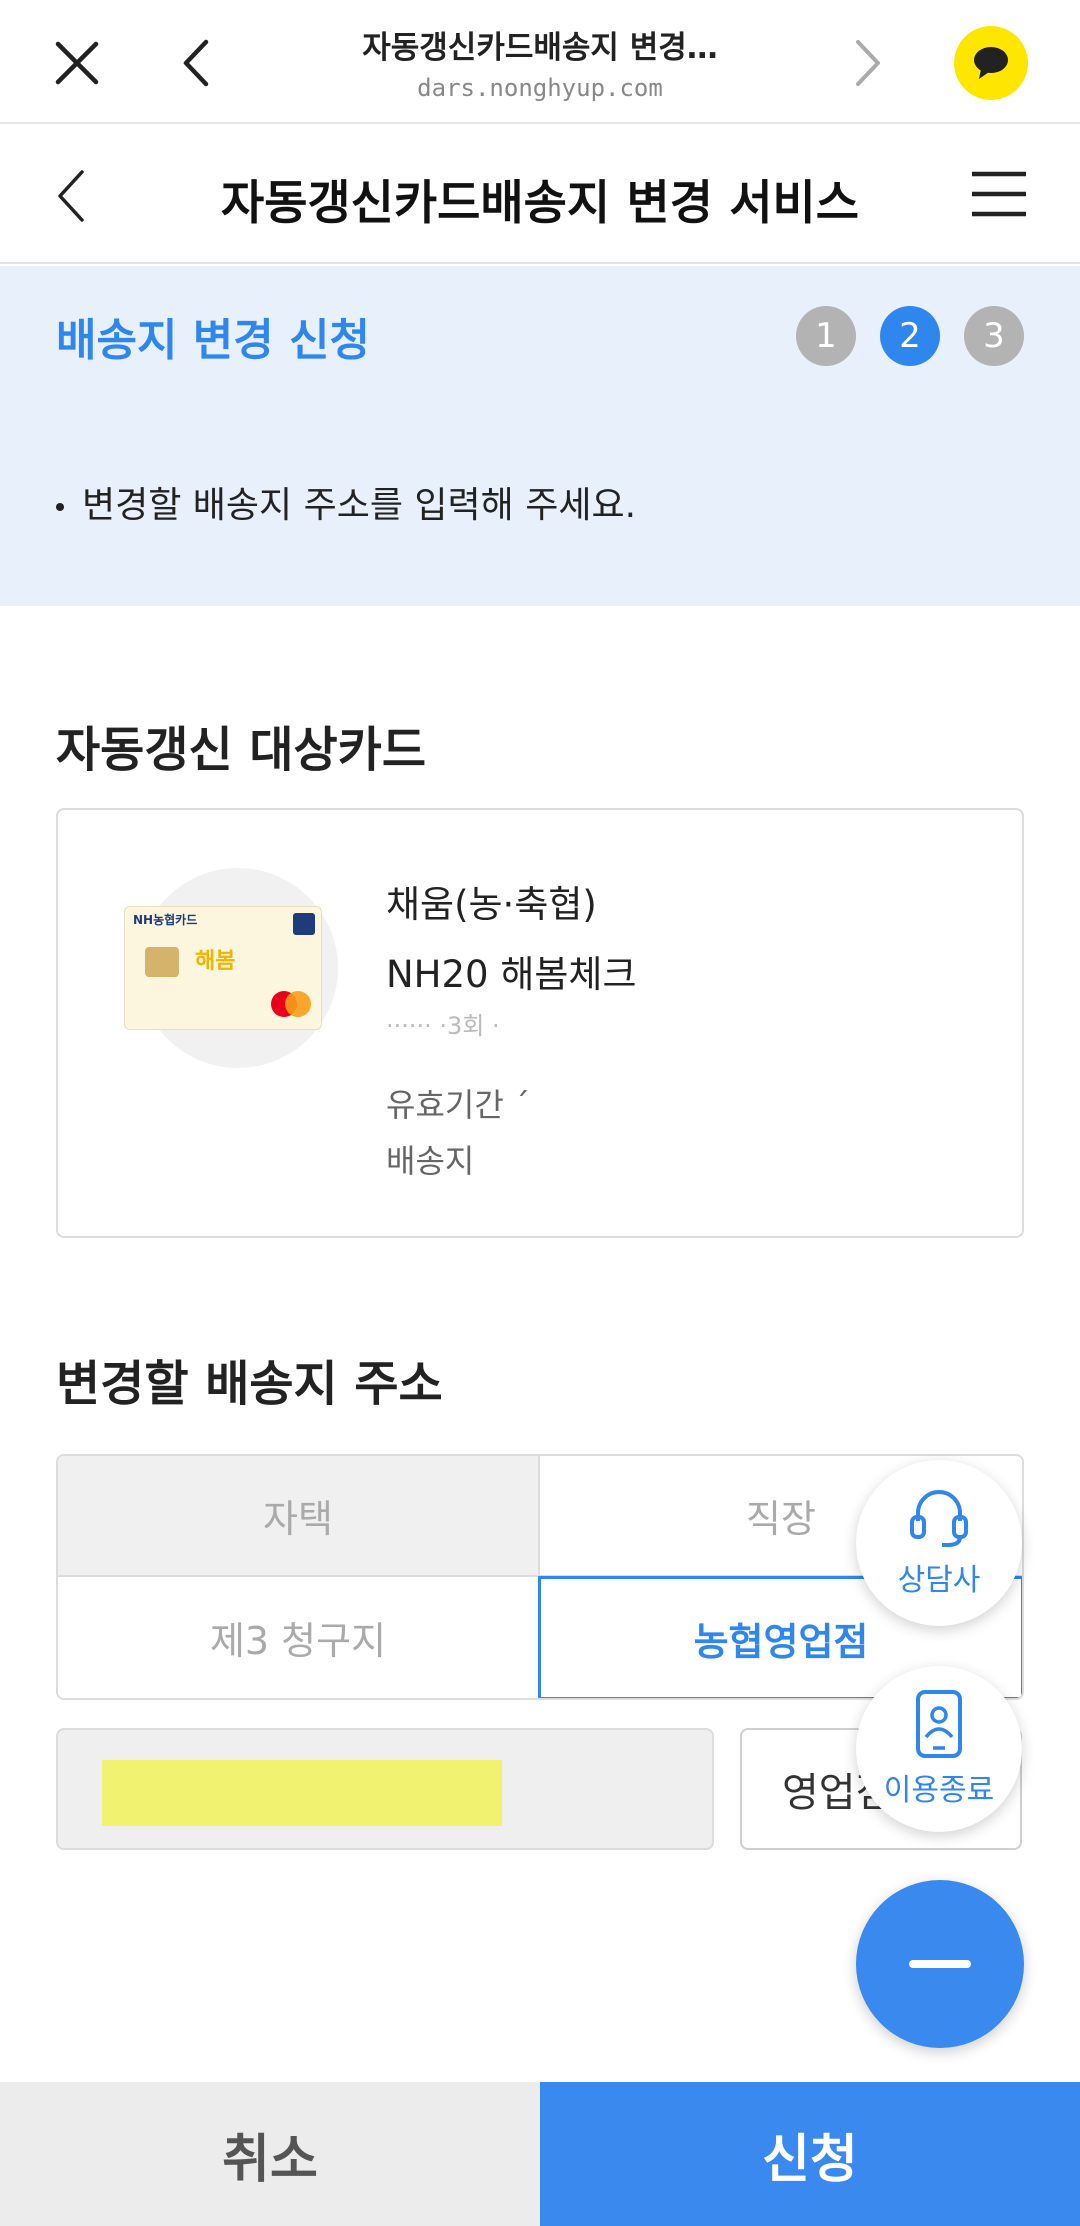  Describe the element at coordinates (939, 1790) in the screenshot. I see `exit-label: 이용종료` at that location.